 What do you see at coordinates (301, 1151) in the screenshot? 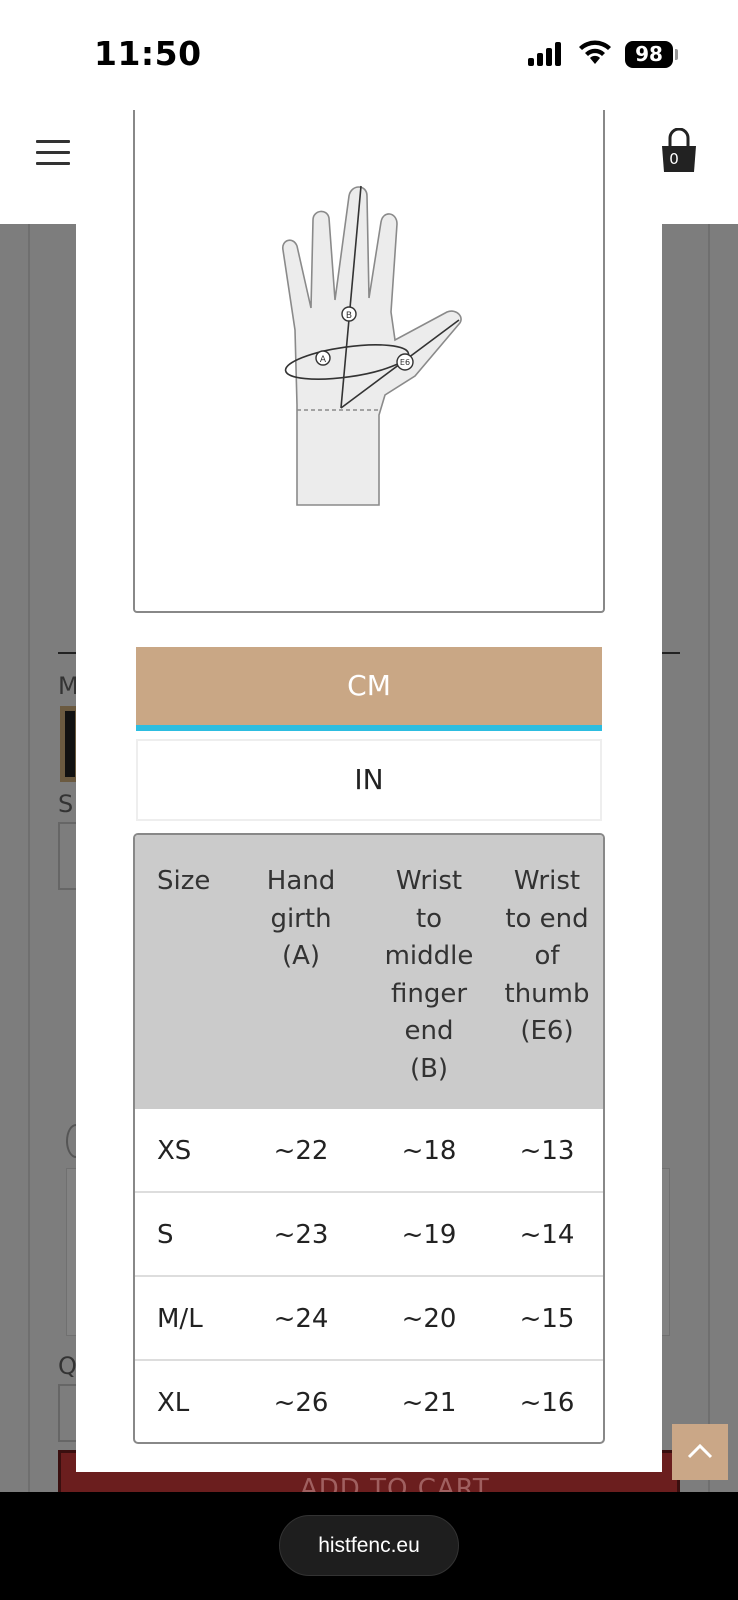
I see `cell-hand-girth: ~22` at bounding box center [301, 1151].